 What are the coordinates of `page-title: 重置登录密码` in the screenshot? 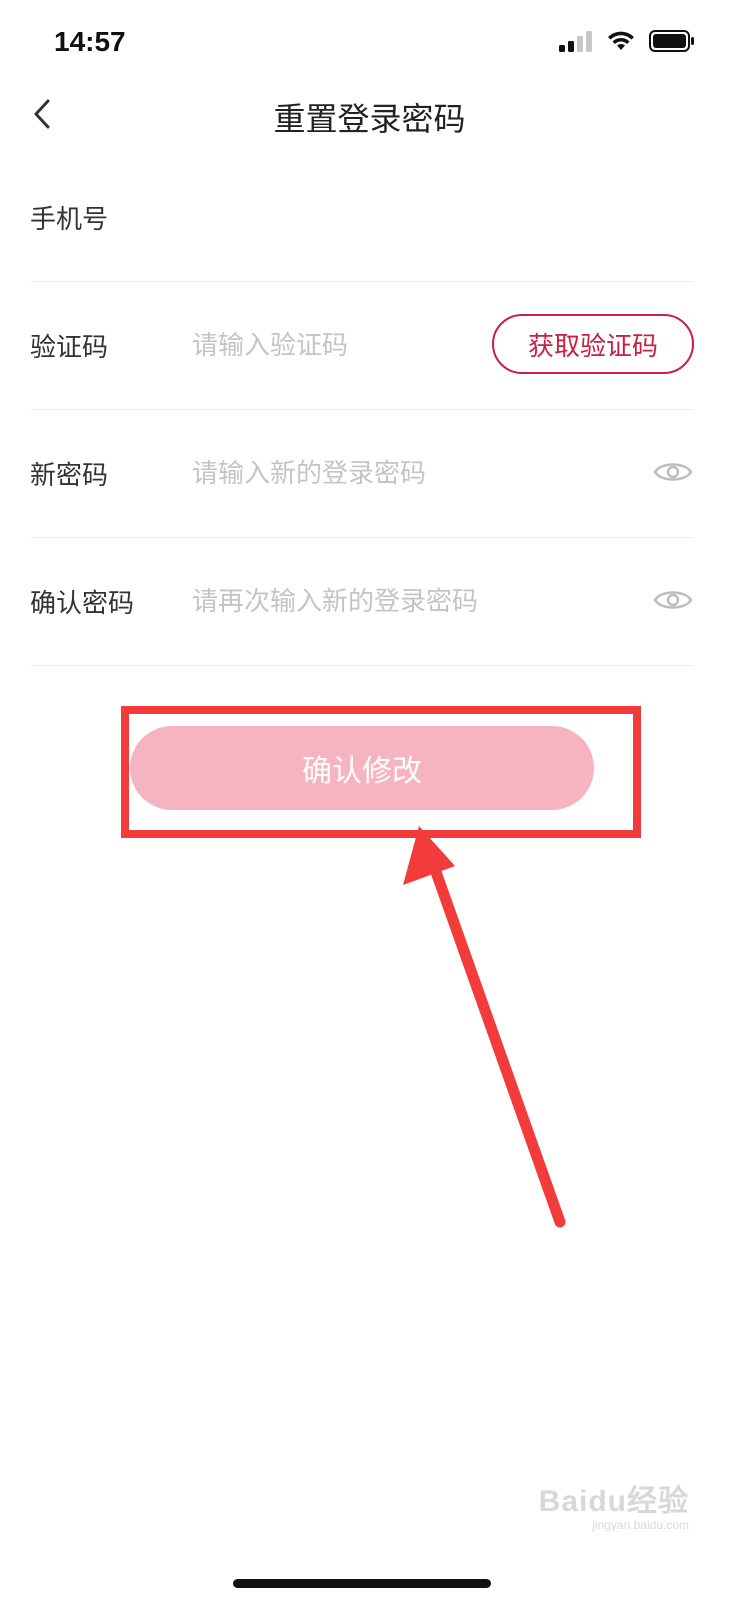 It's located at (369, 119).